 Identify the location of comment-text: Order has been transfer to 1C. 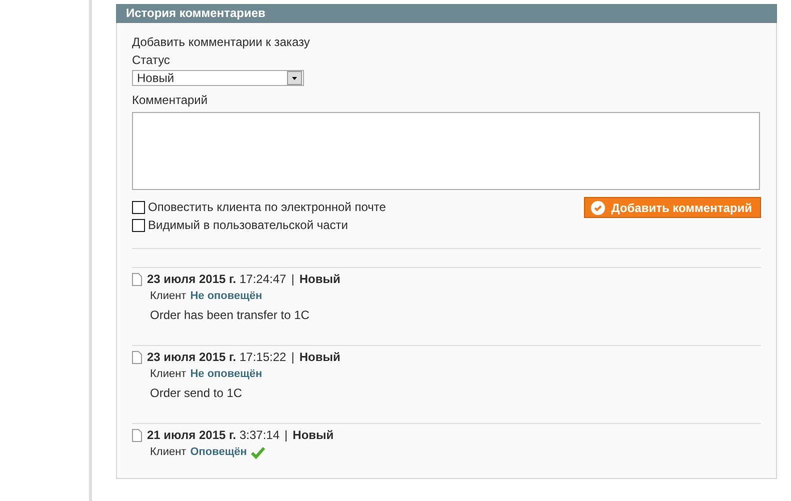
(230, 315).